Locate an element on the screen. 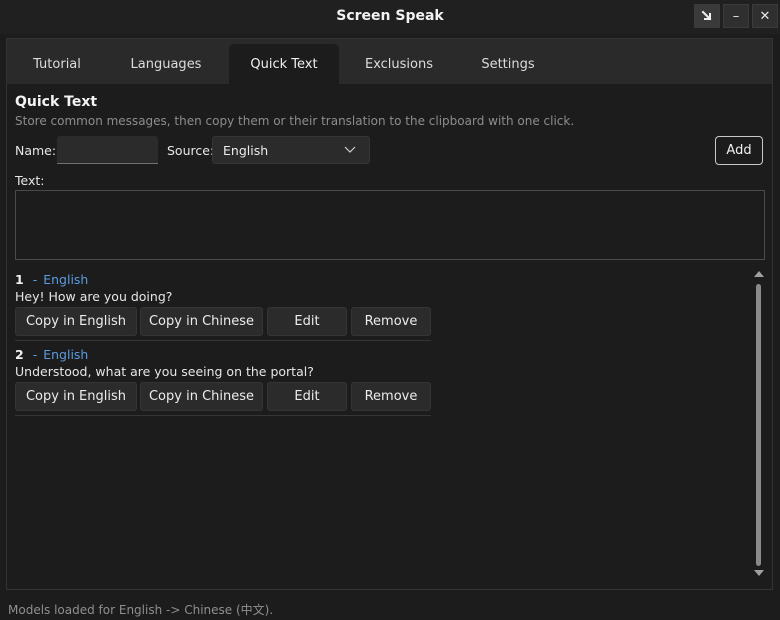 This screenshot has width=780, height=620. tab-quick-text: Quick Text is located at coordinates (284, 64).